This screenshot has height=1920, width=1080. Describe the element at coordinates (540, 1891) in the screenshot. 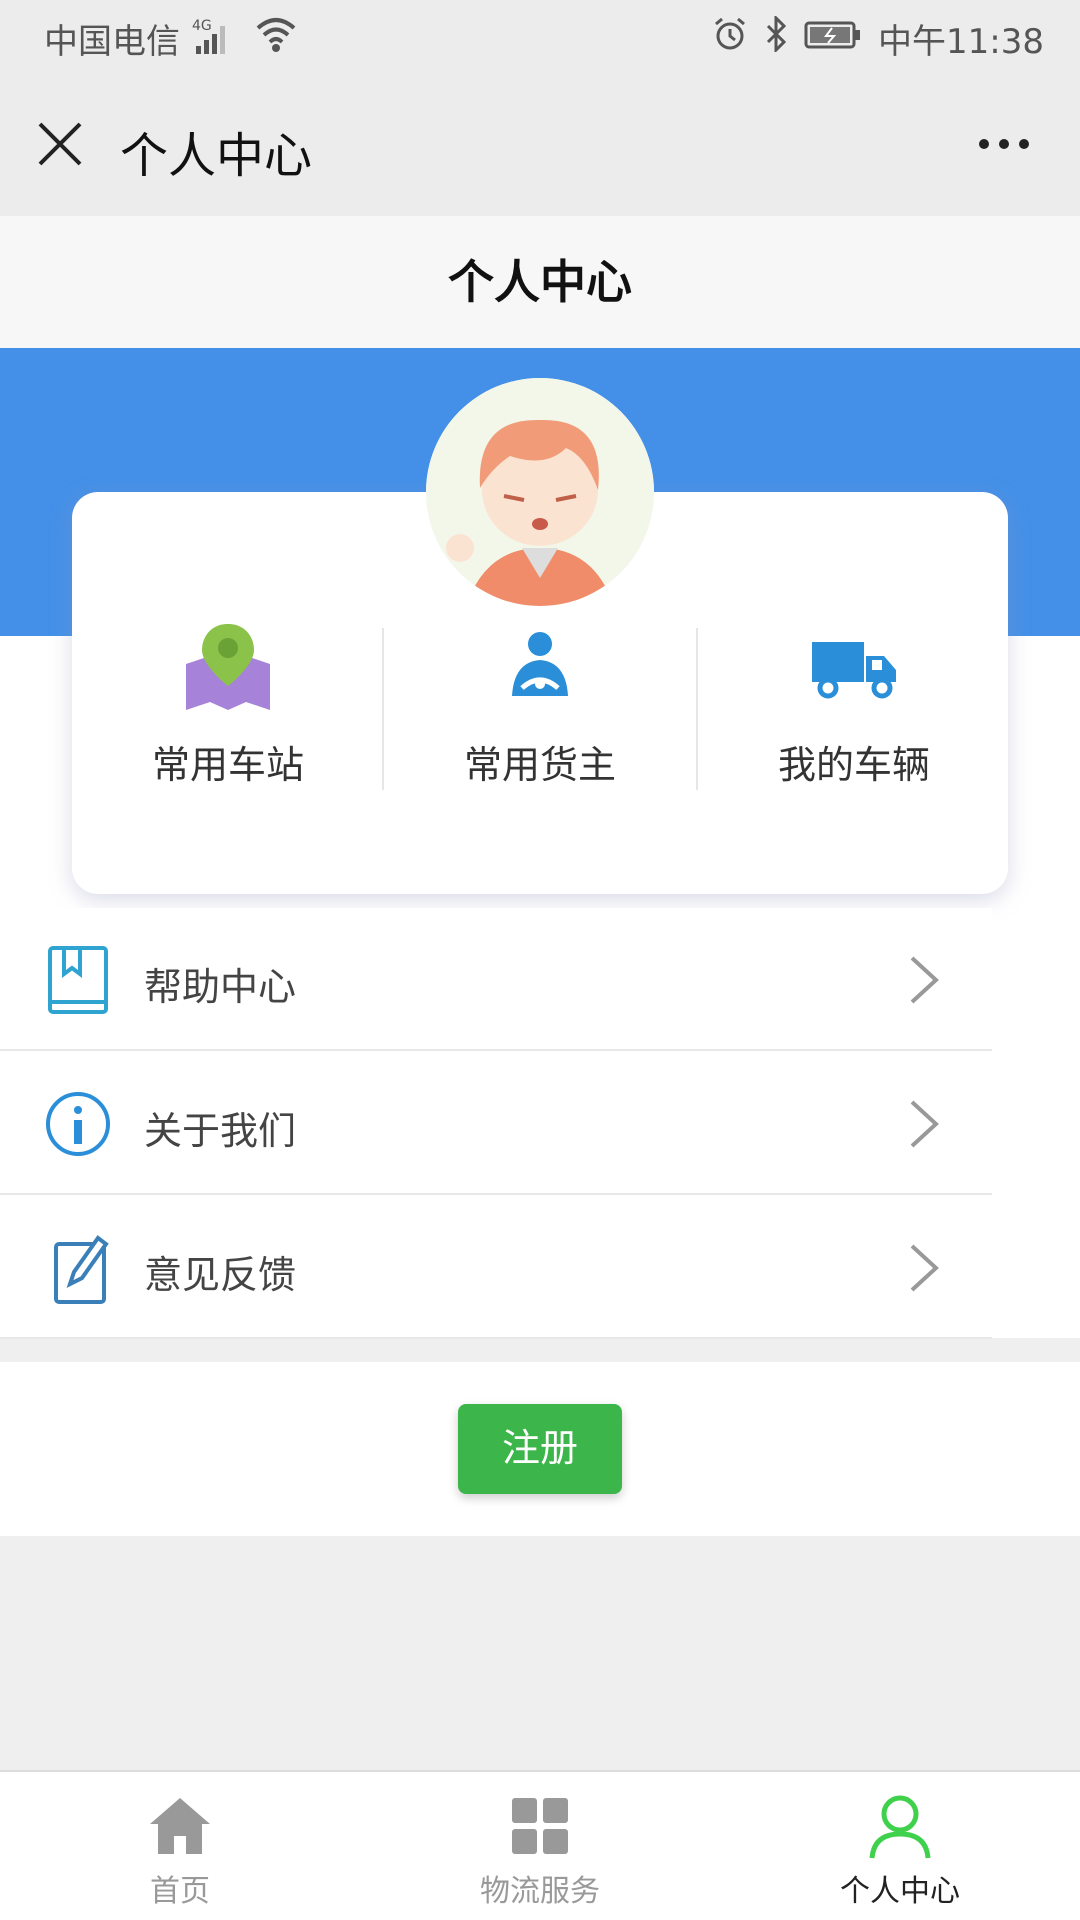

I see `tab-label: 物流服务` at that location.